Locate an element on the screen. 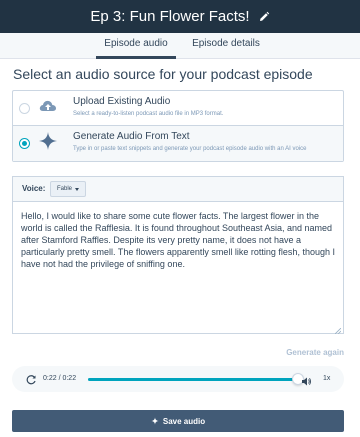 This screenshot has height=437, width=360. episode-title: Ep 3: Fun Flower Facts! is located at coordinates (170, 16).